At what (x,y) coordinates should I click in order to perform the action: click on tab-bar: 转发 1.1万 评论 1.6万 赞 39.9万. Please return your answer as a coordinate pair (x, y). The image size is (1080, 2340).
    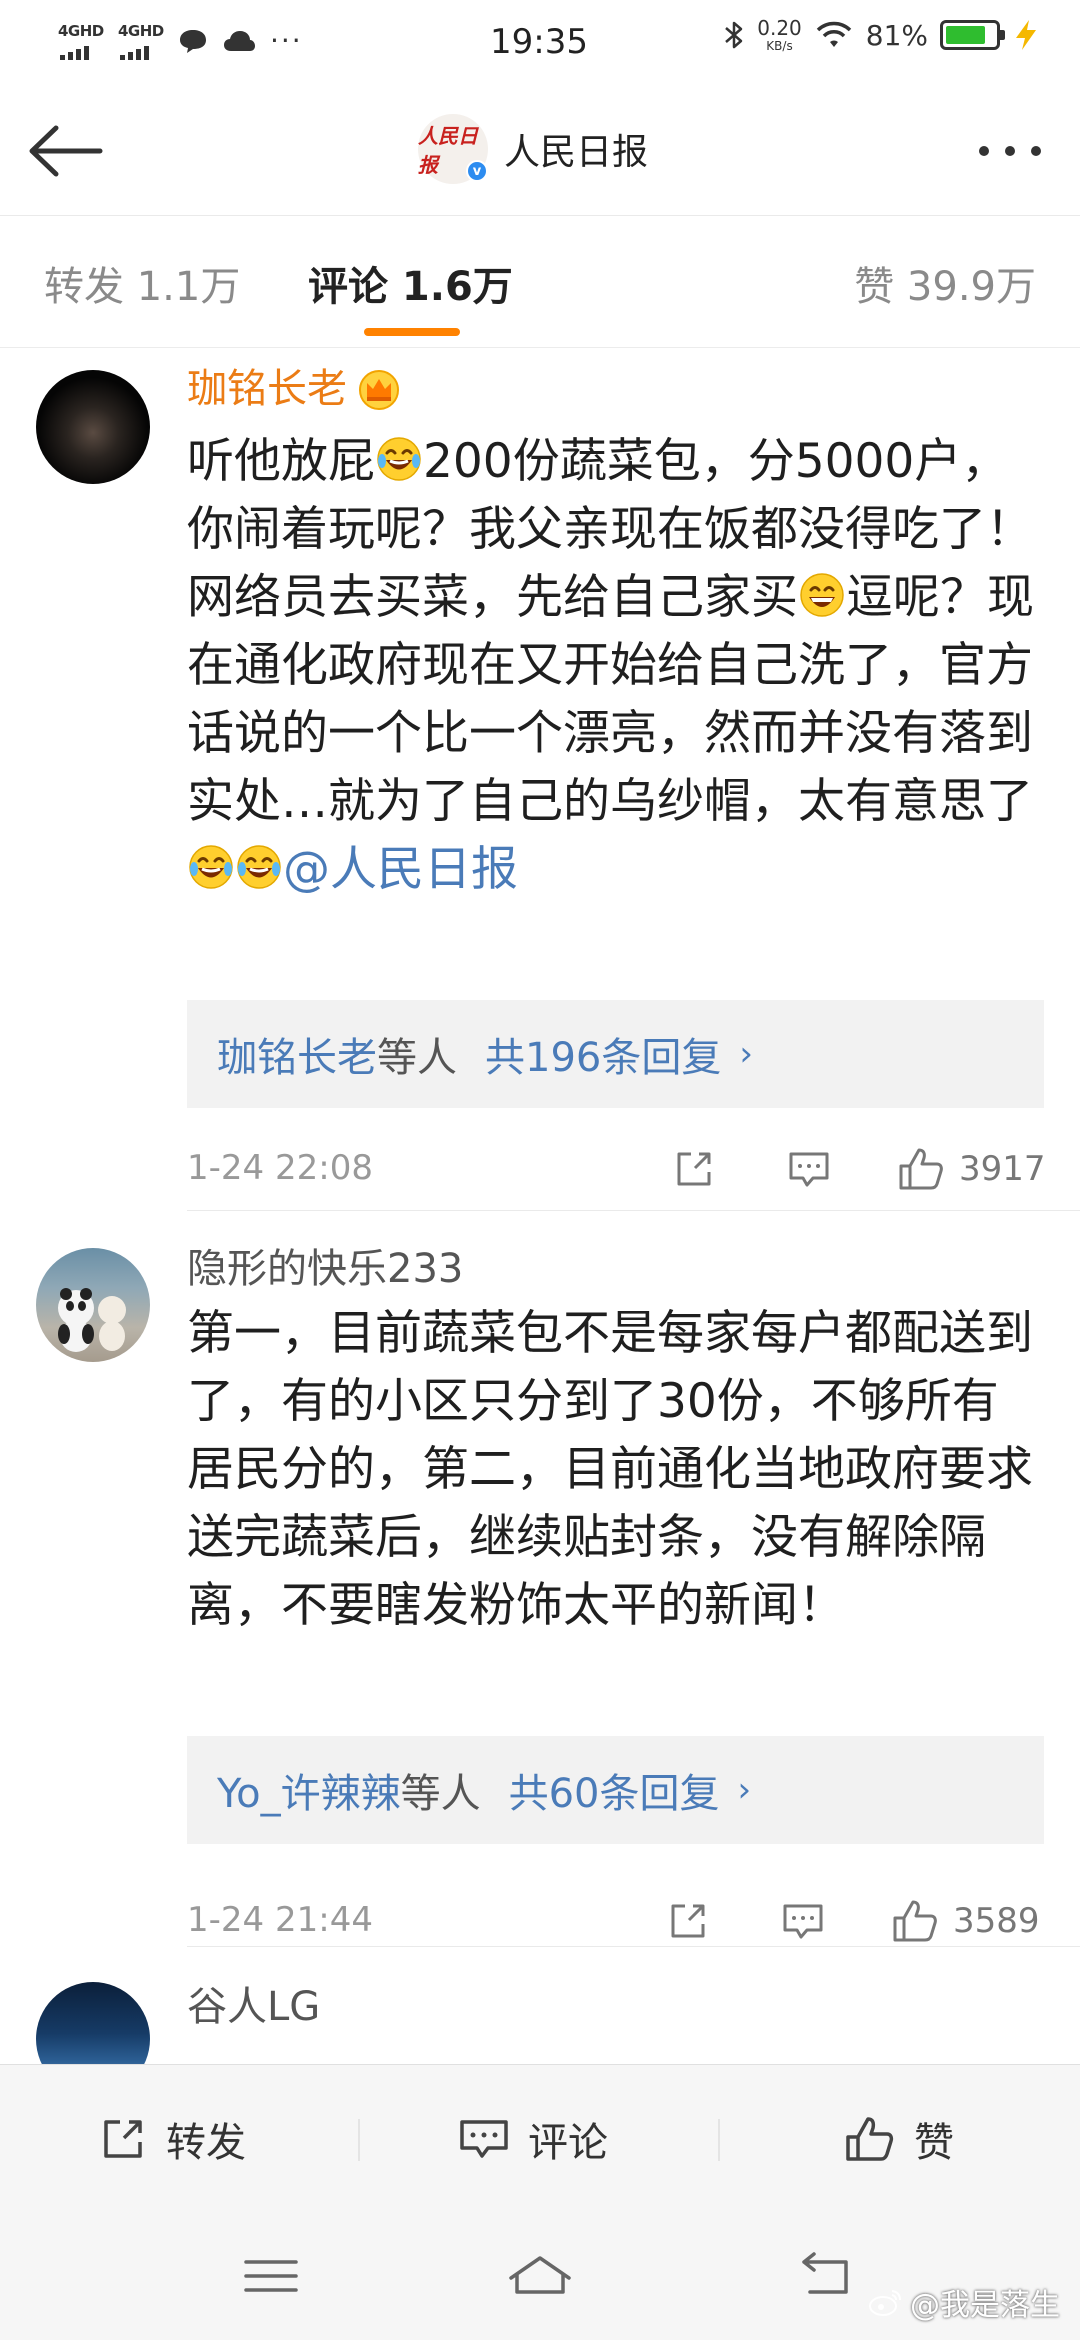
    Looking at the image, I should click on (540, 282).